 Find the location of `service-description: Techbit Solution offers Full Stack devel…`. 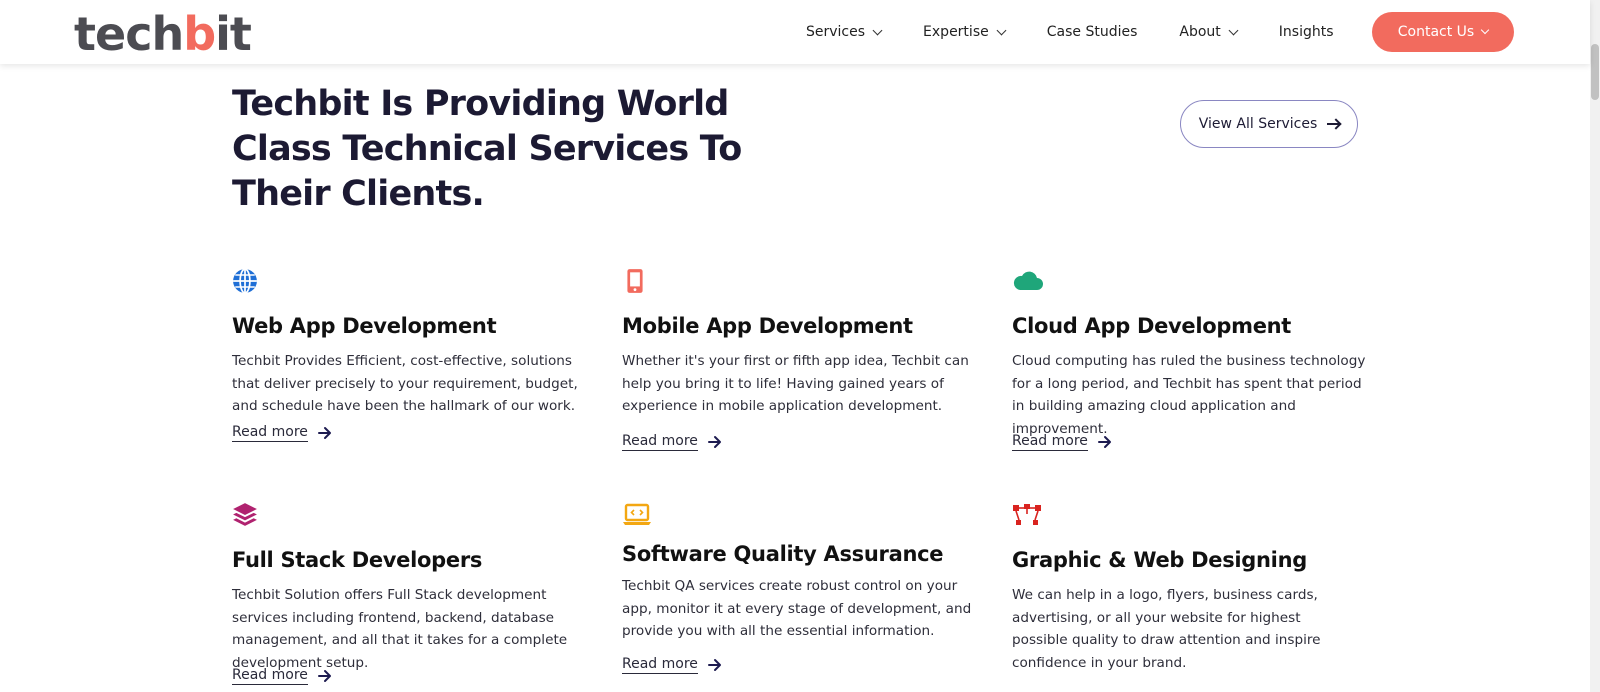

service-description: Techbit Solution offers Full Stack devel… is located at coordinates (400, 629).